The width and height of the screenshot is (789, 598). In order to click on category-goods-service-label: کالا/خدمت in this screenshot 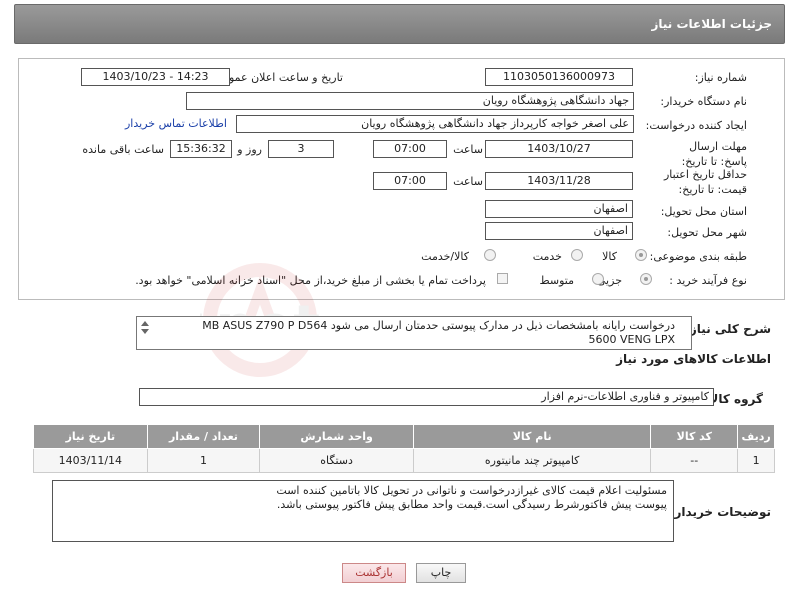, I will do `click(445, 256)`.